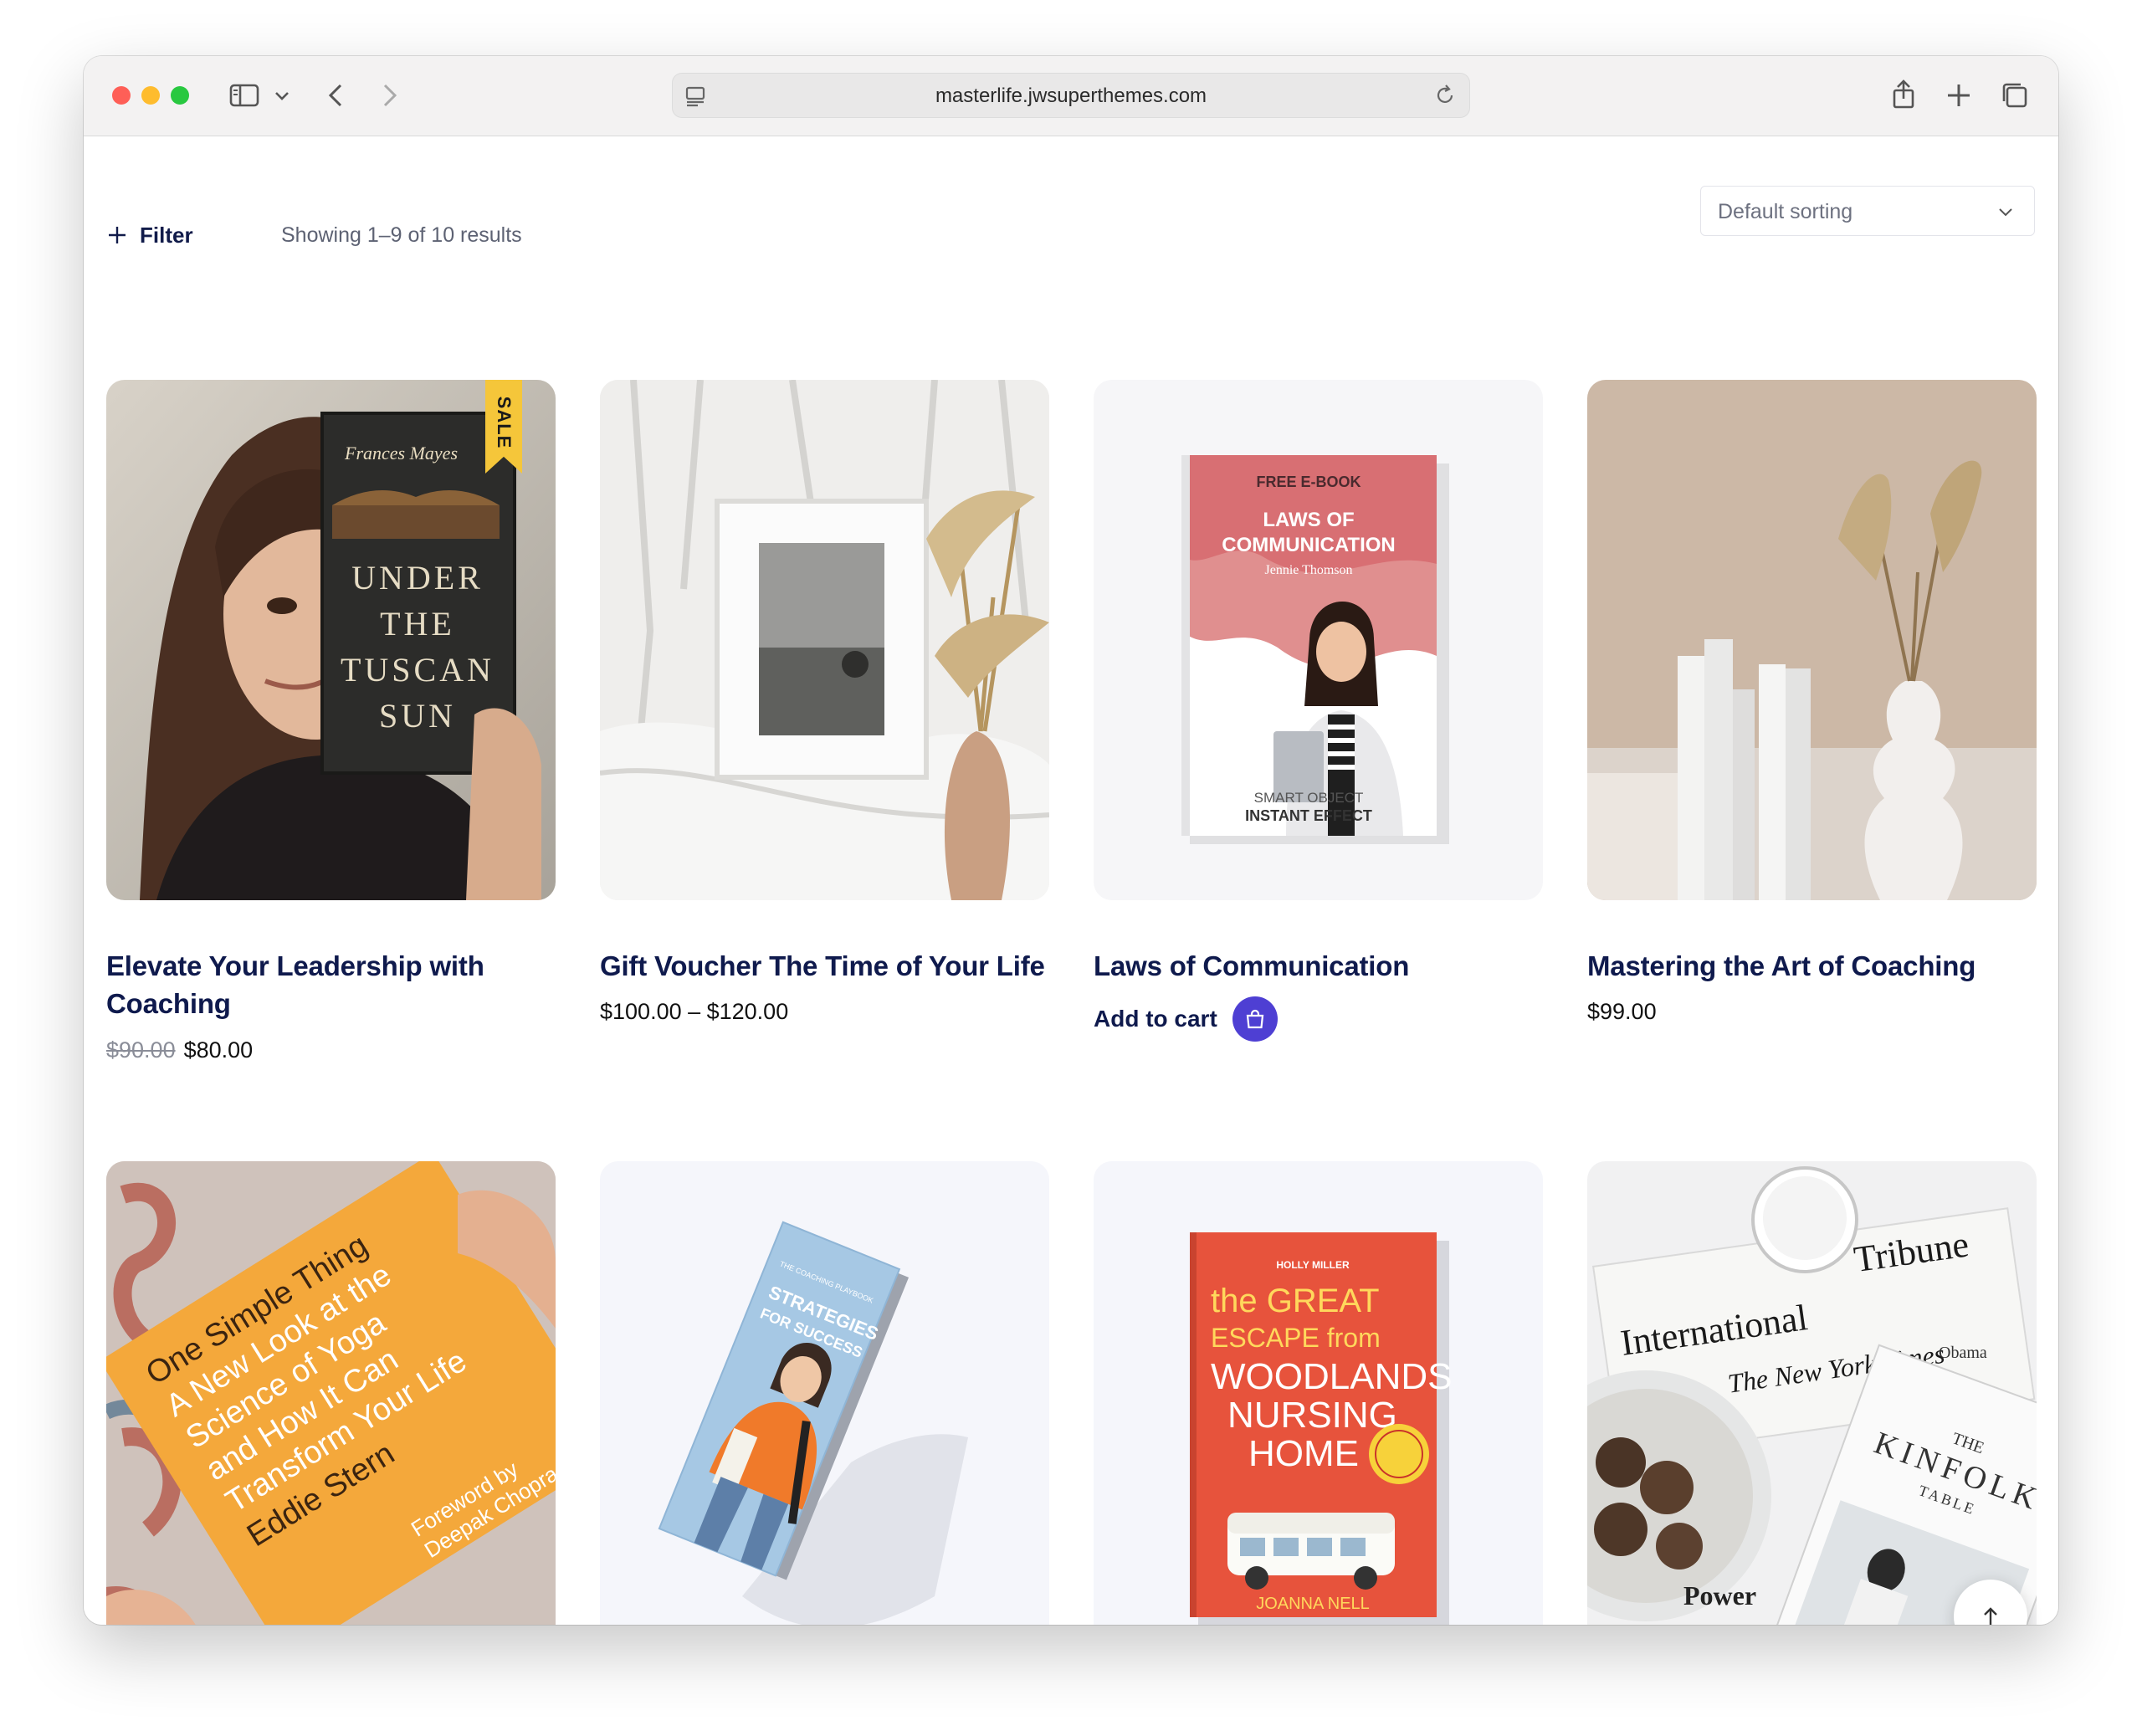 The height and width of the screenshot is (1736, 2142). I want to click on sorting-value: Default sorting, so click(1785, 211).